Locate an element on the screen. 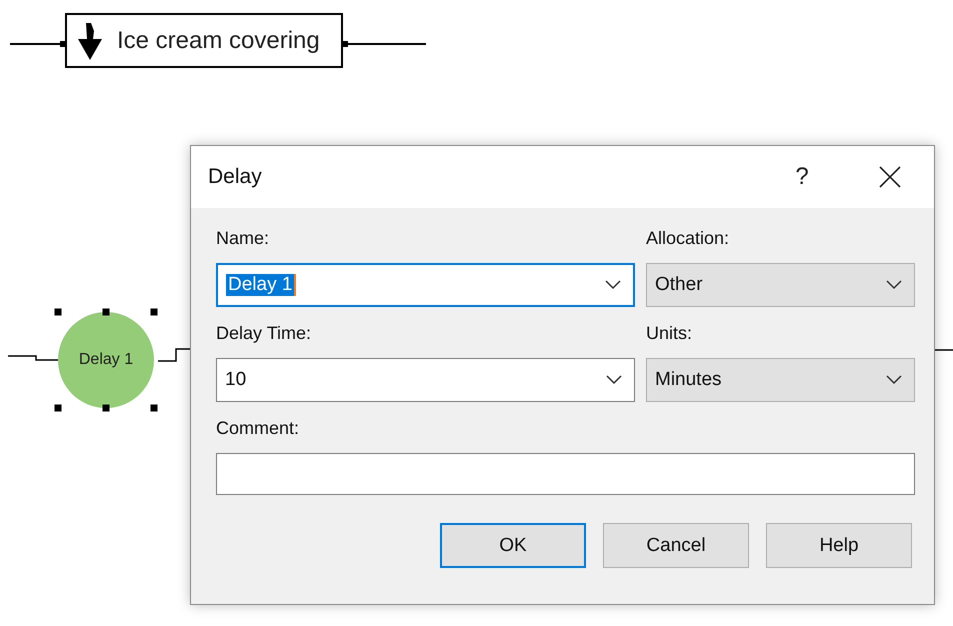  arrow-down-icon is located at coordinates (90, 40).